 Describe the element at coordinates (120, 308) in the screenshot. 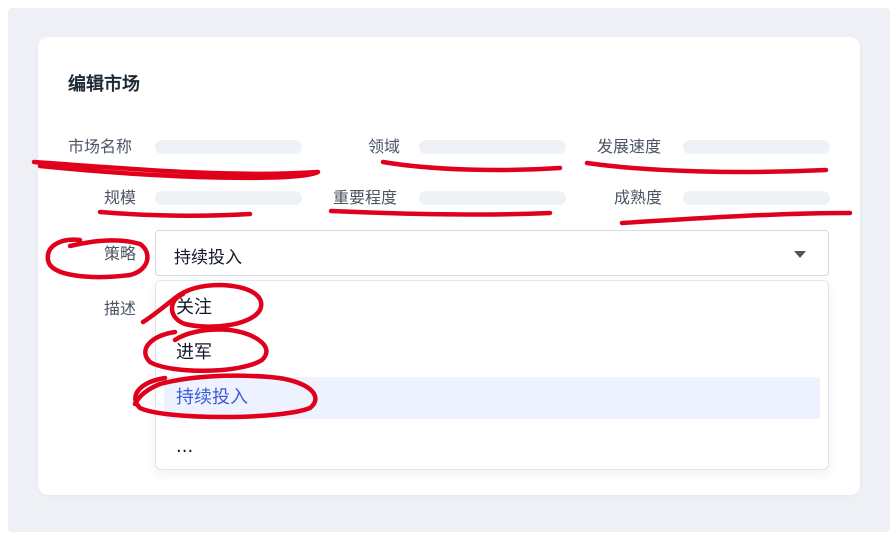

I see `description-label: 描述` at that location.